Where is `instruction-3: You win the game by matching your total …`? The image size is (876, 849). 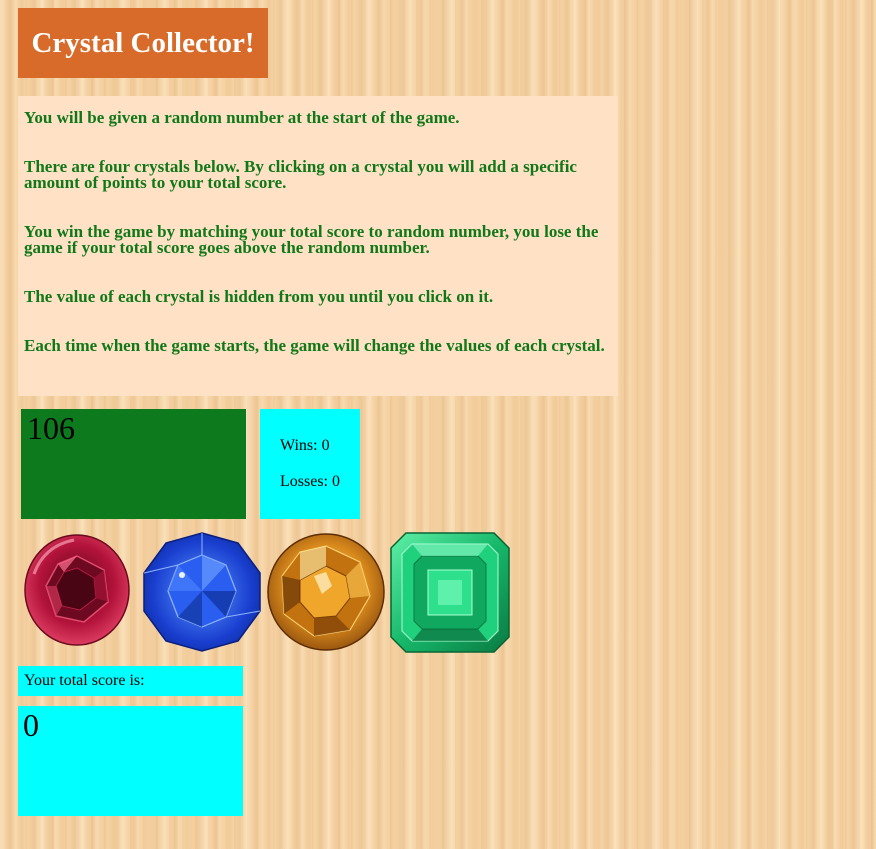
instruction-3: You win the game by matching your total … is located at coordinates (311, 239).